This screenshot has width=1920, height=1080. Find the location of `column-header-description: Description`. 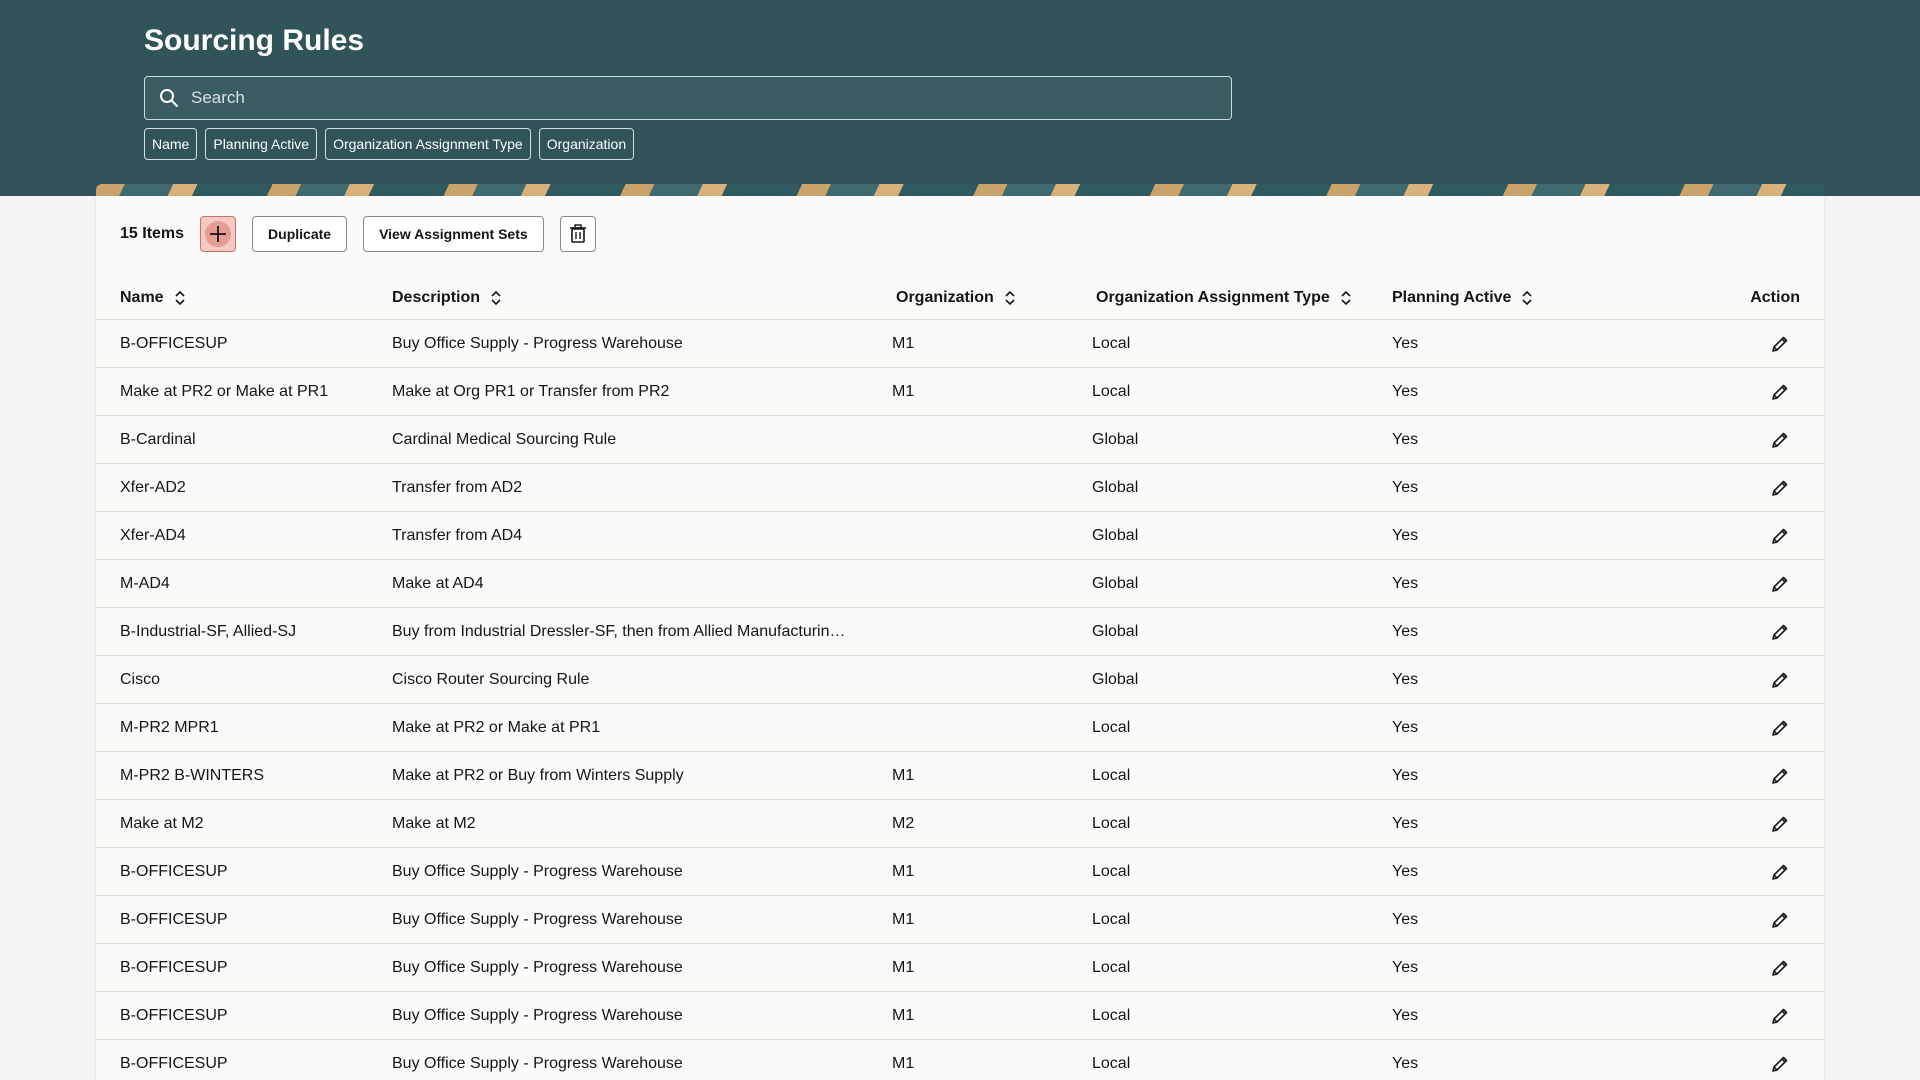

column-header-description: Description is located at coordinates (632, 298).